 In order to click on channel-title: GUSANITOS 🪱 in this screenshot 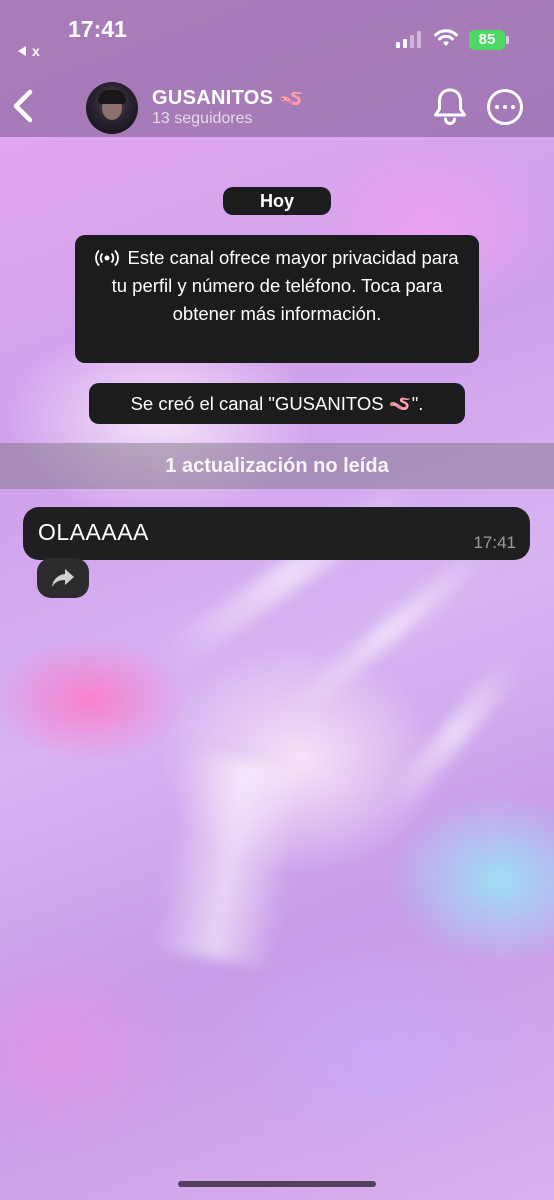, I will do `click(228, 98)`.